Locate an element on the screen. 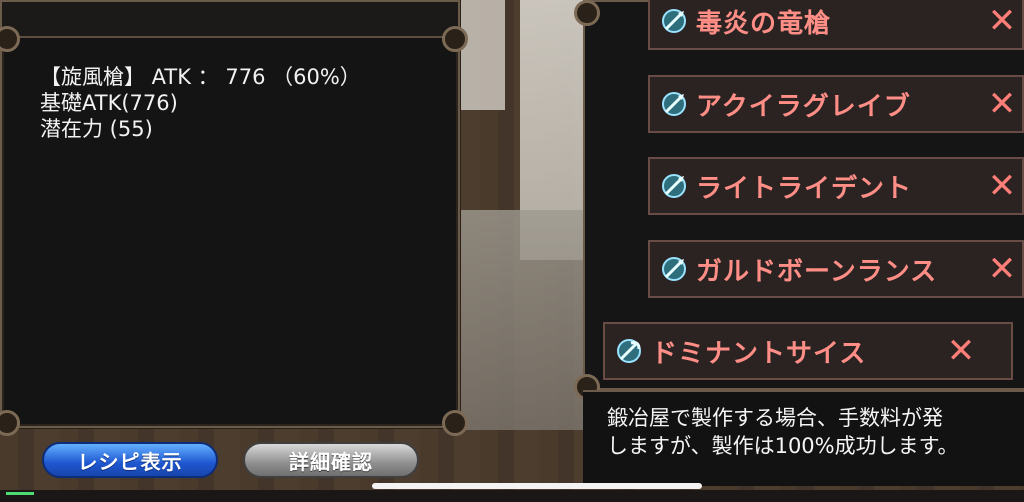  material-item: ドミナントサイス ✕ is located at coordinates (808, 351).